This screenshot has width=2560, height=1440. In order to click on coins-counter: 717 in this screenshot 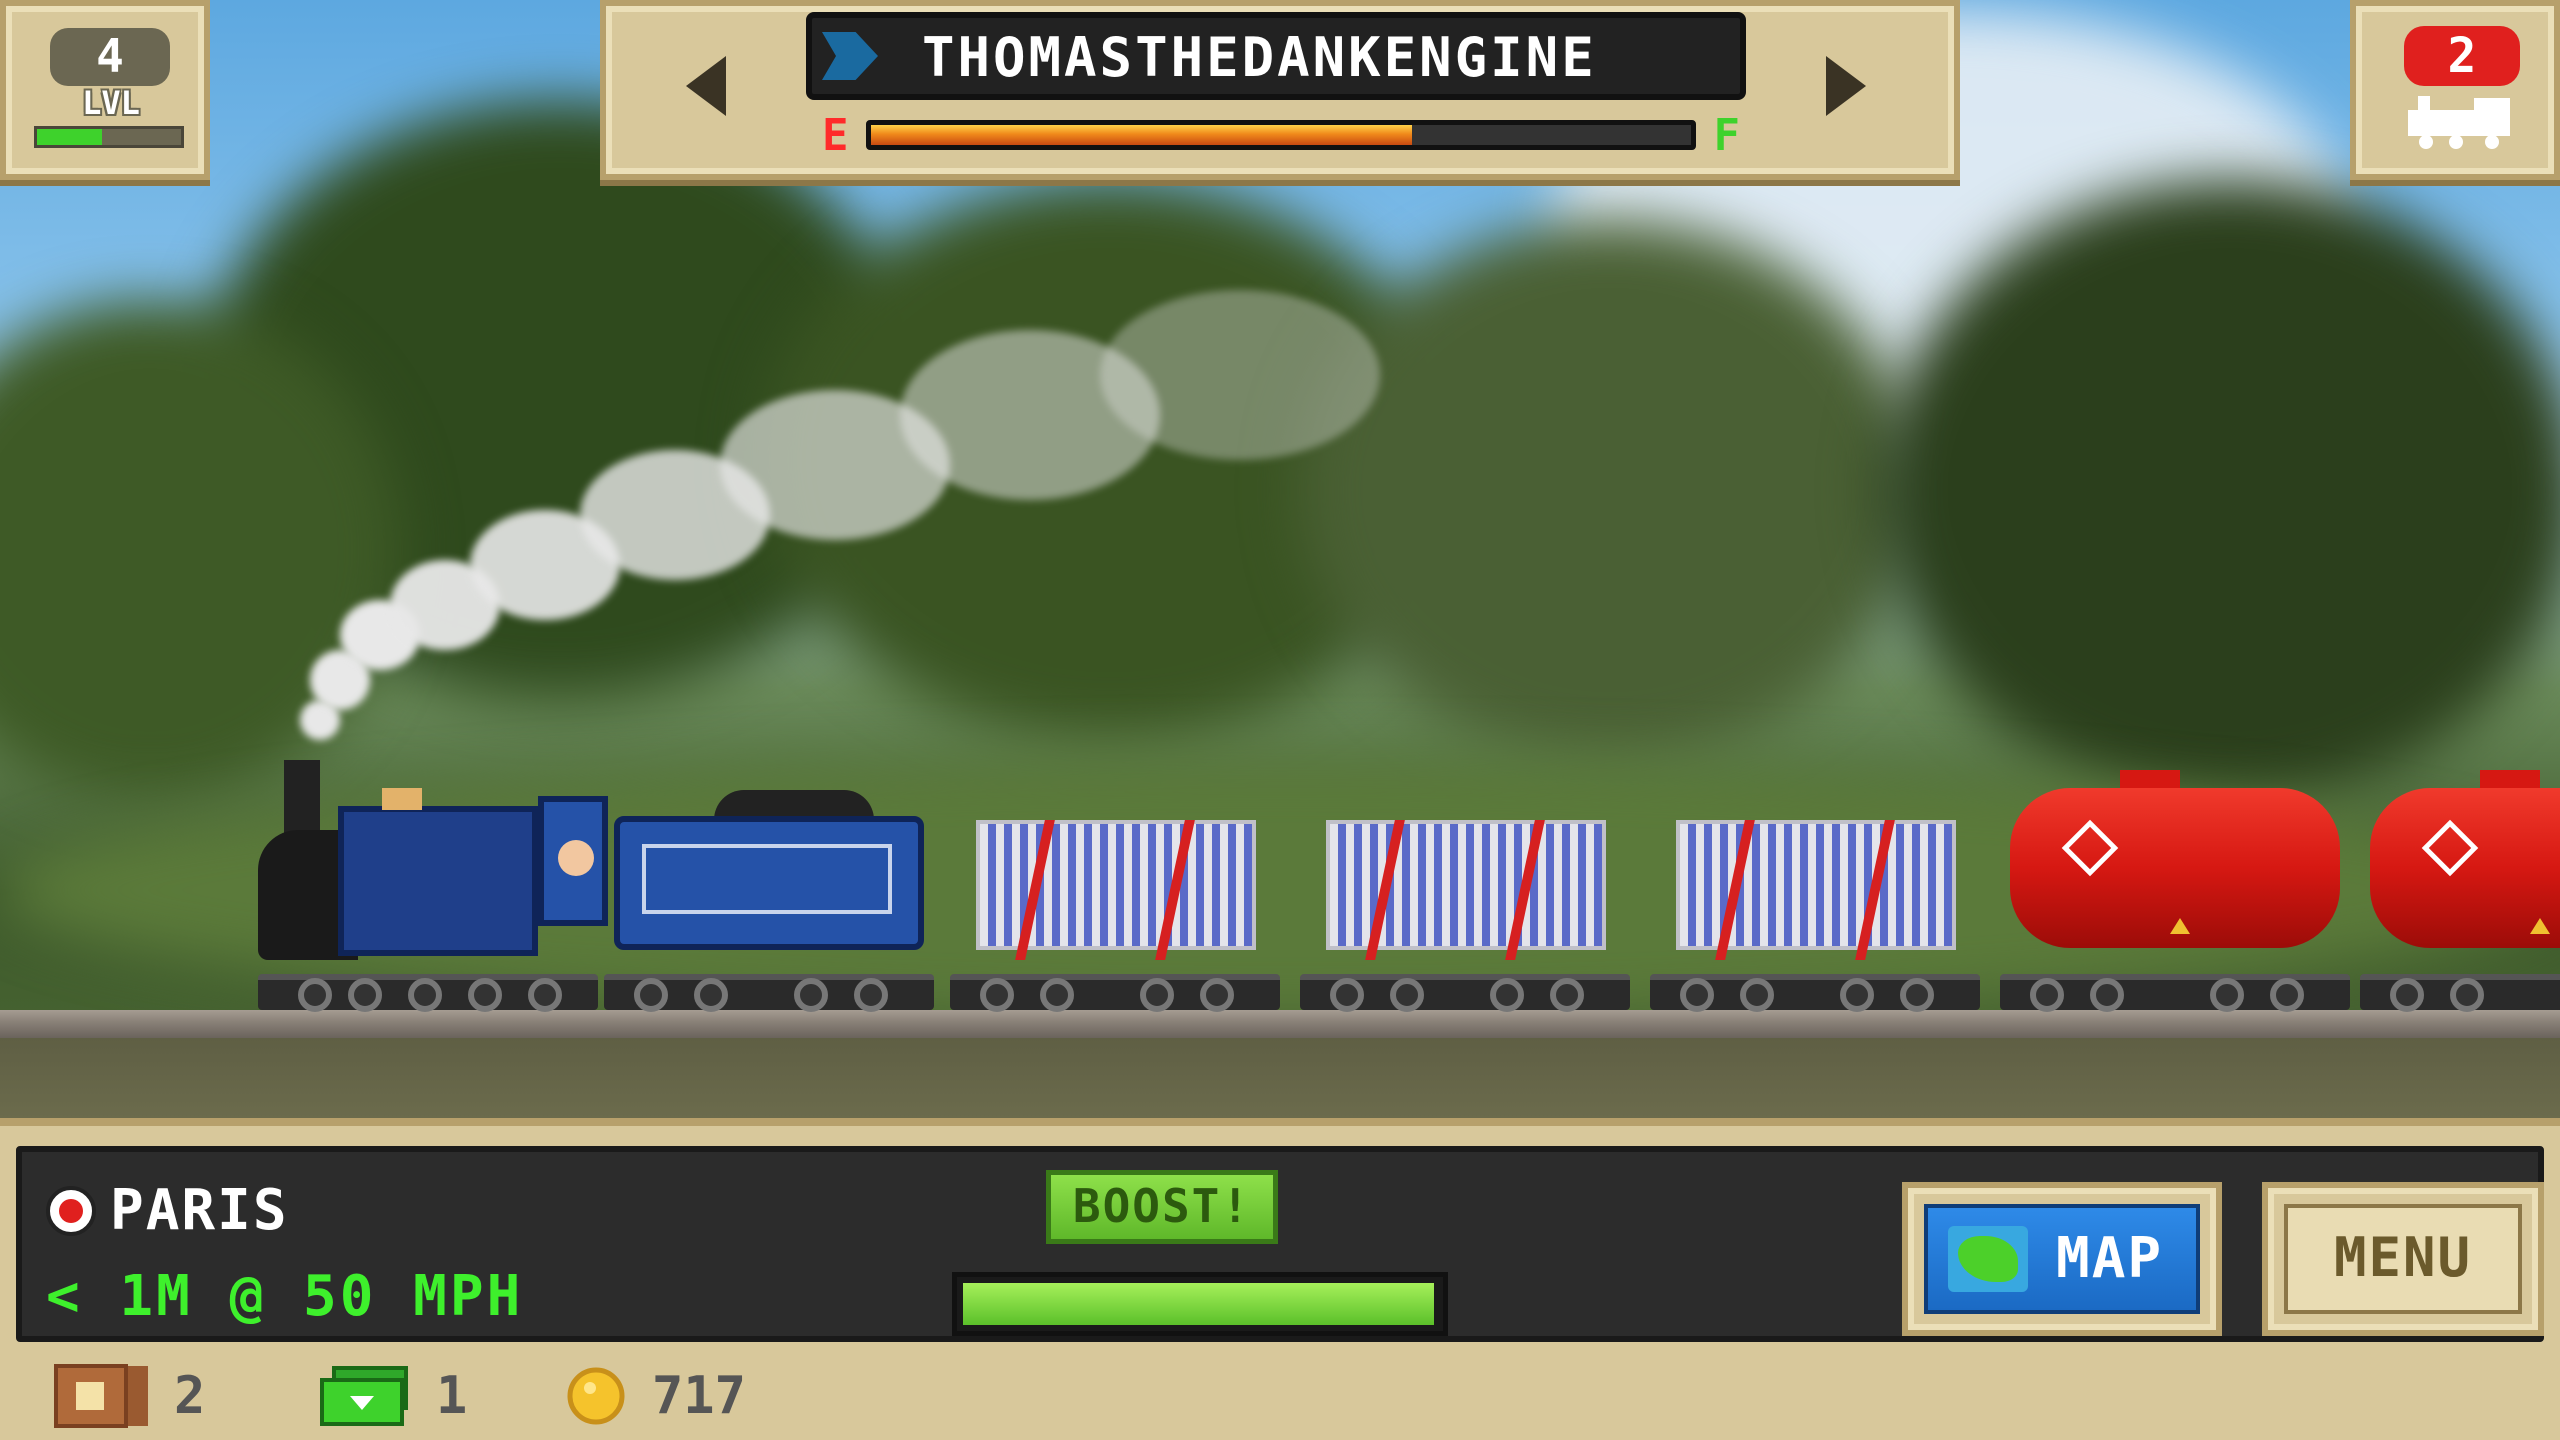, I will do `click(655, 1396)`.